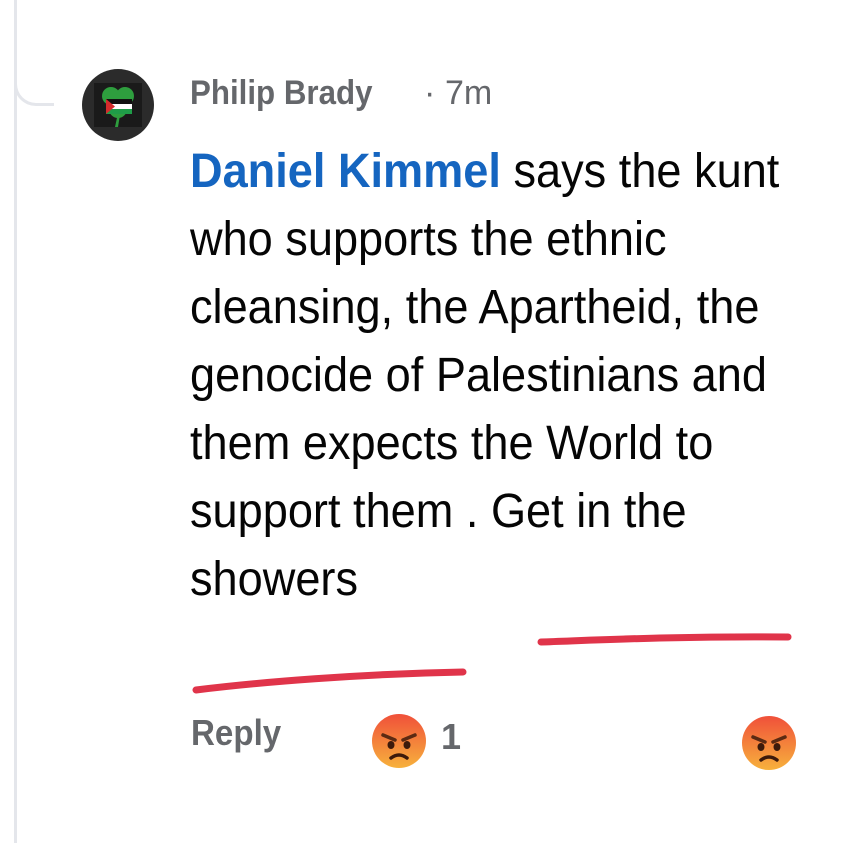 The image size is (851, 843). I want to click on thread-connector, so click(34, 78).